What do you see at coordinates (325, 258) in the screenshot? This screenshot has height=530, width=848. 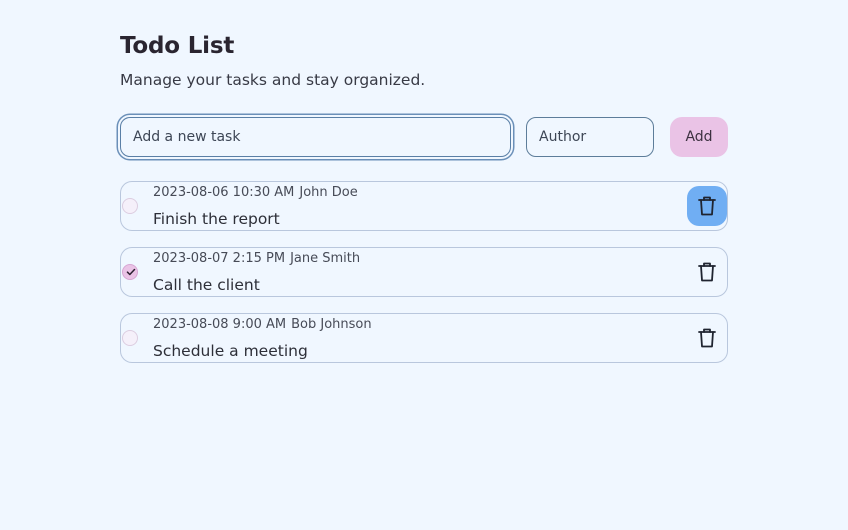 I see `task-author: Jane Smith` at bounding box center [325, 258].